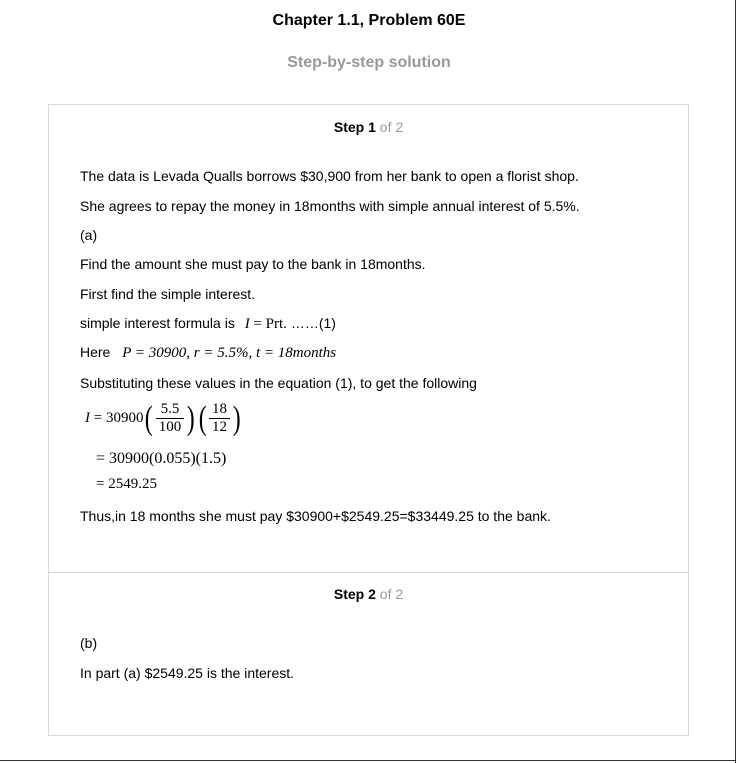 This screenshot has width=738, height=763. What do you see at coordinates (247, 324) in the screenshot?
I see `formula-lhs: I` at bounding box center [247, 324].